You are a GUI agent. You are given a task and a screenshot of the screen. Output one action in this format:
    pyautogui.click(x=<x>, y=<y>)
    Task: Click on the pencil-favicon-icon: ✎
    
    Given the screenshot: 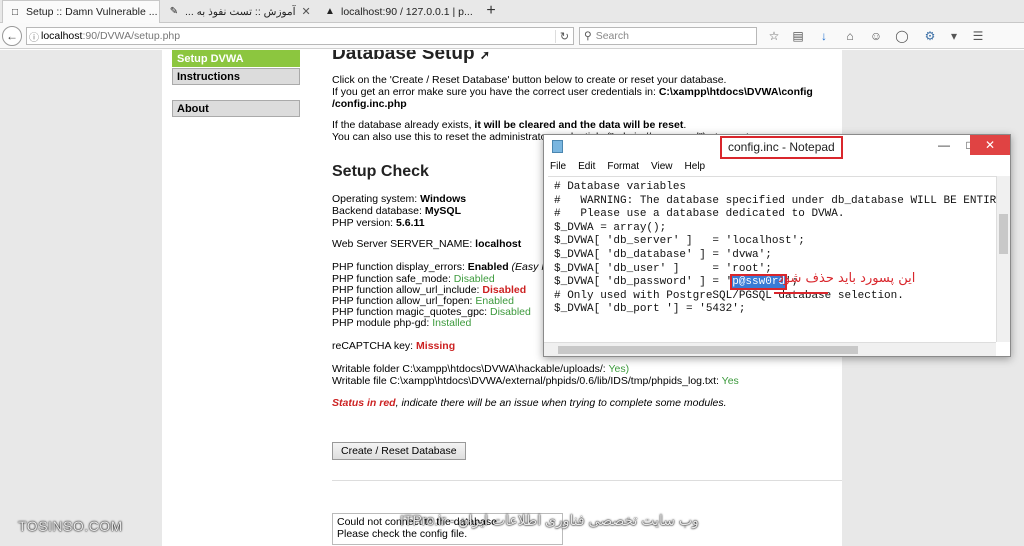 What is the action you would take?
    pyautogui.click(x=174, y=11)
    